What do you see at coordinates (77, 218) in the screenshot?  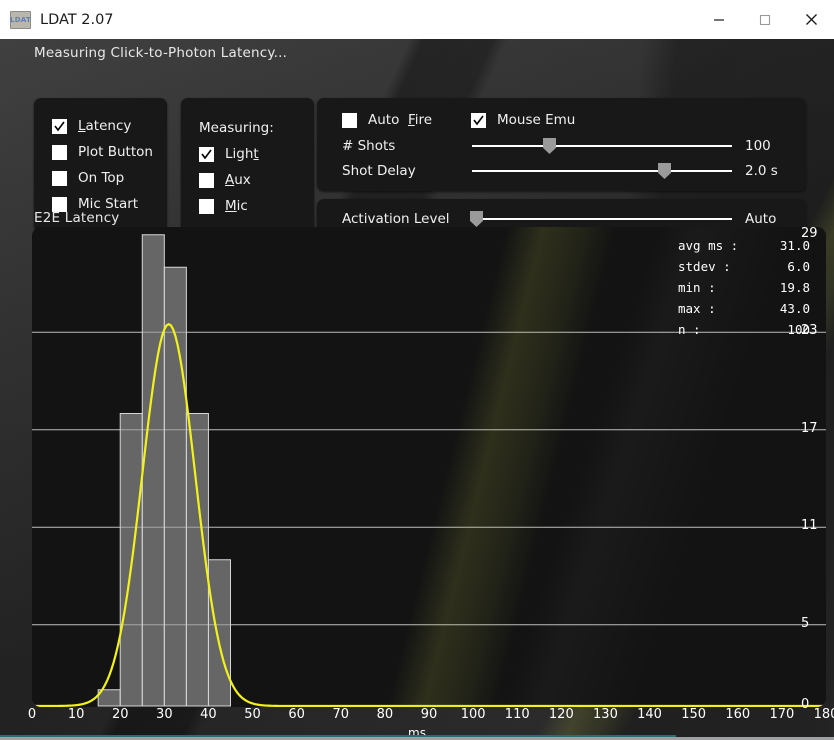 I see `chart-title: E2E Latency` at bounding box center [77, 218].